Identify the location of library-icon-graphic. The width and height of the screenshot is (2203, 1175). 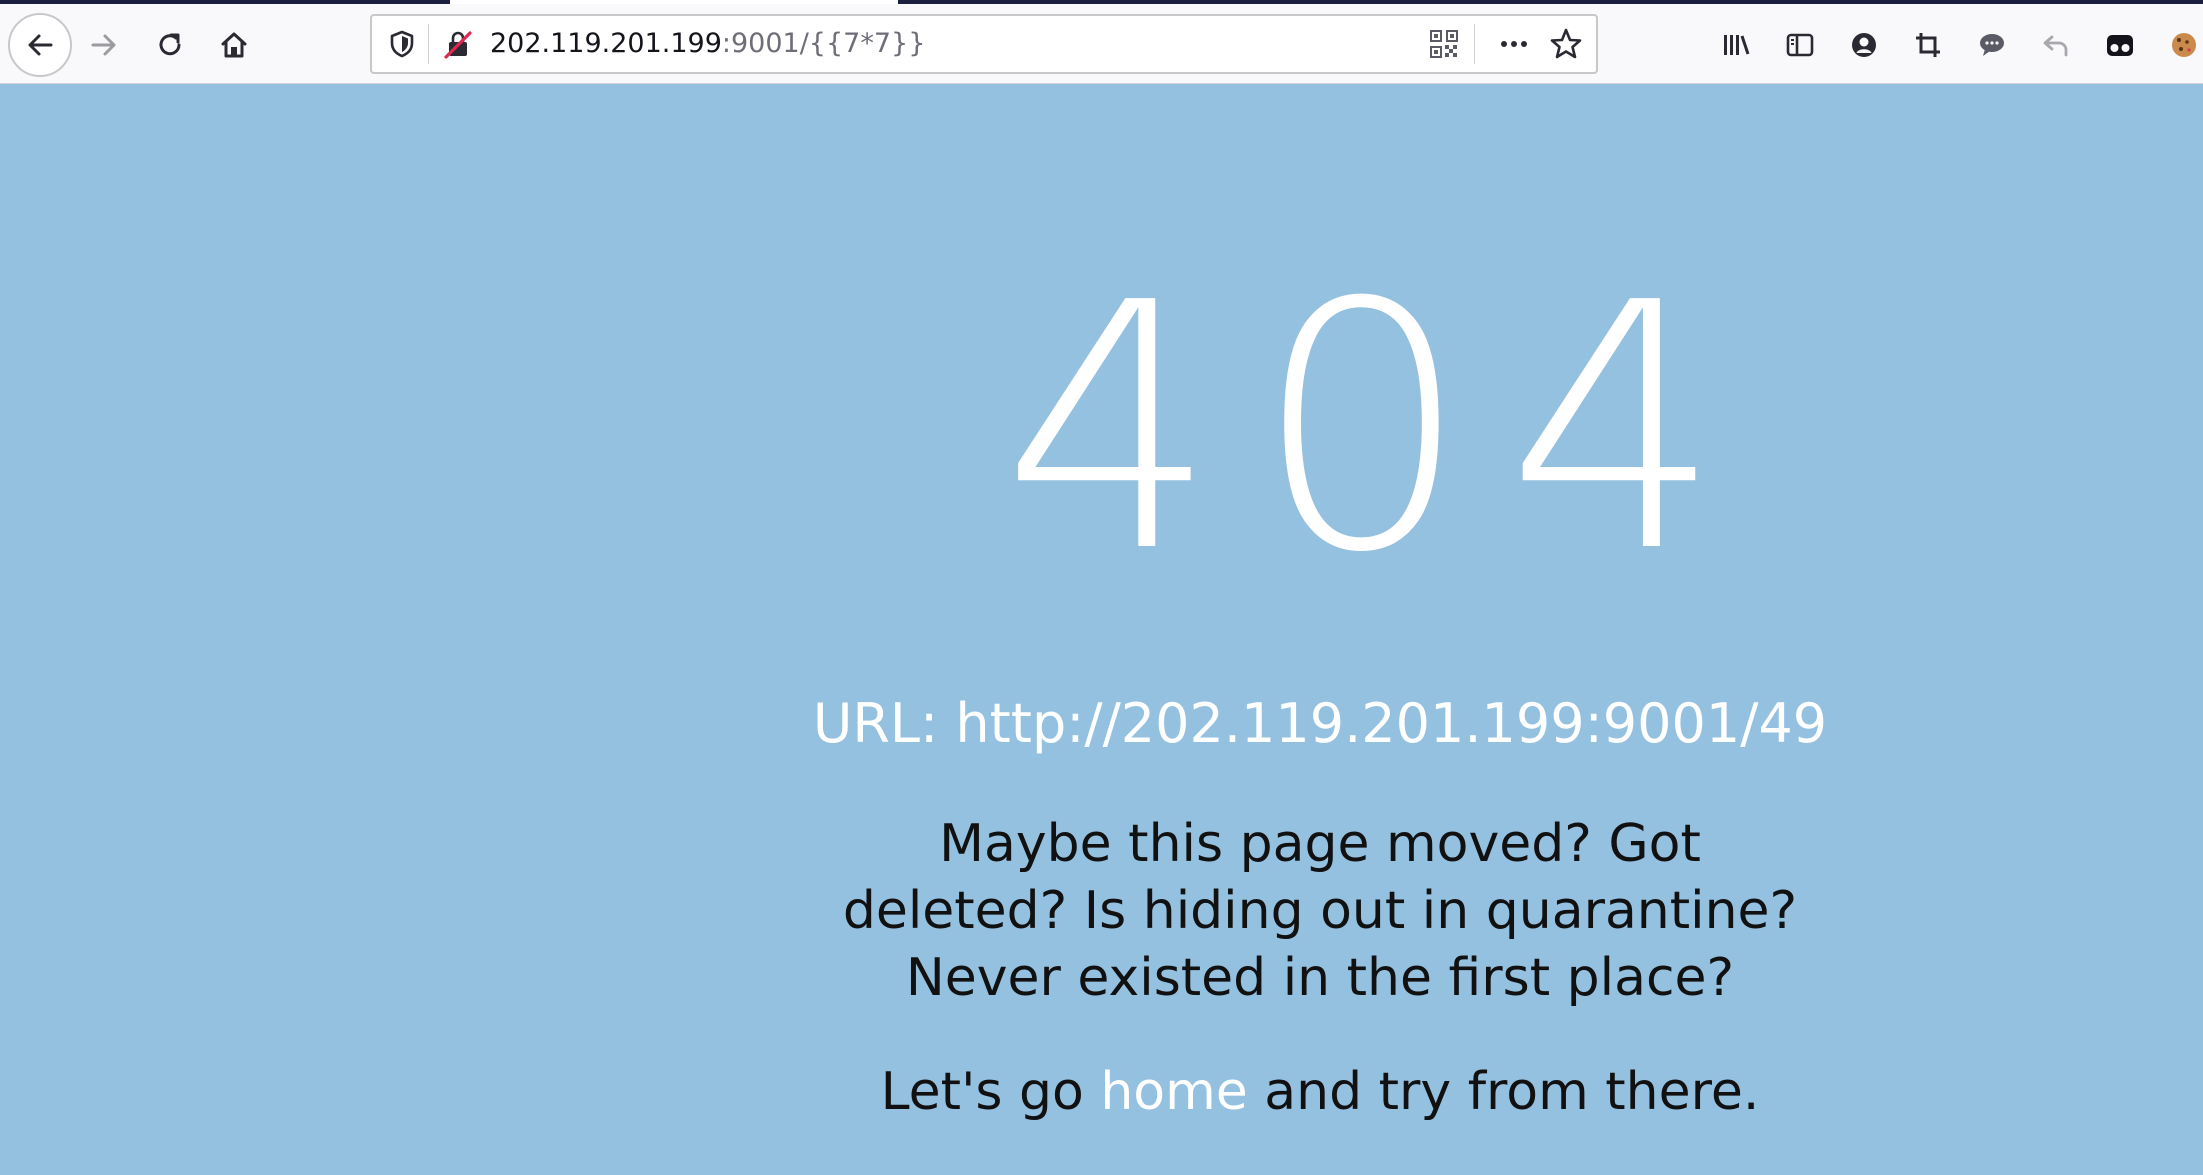
(1737, 45).